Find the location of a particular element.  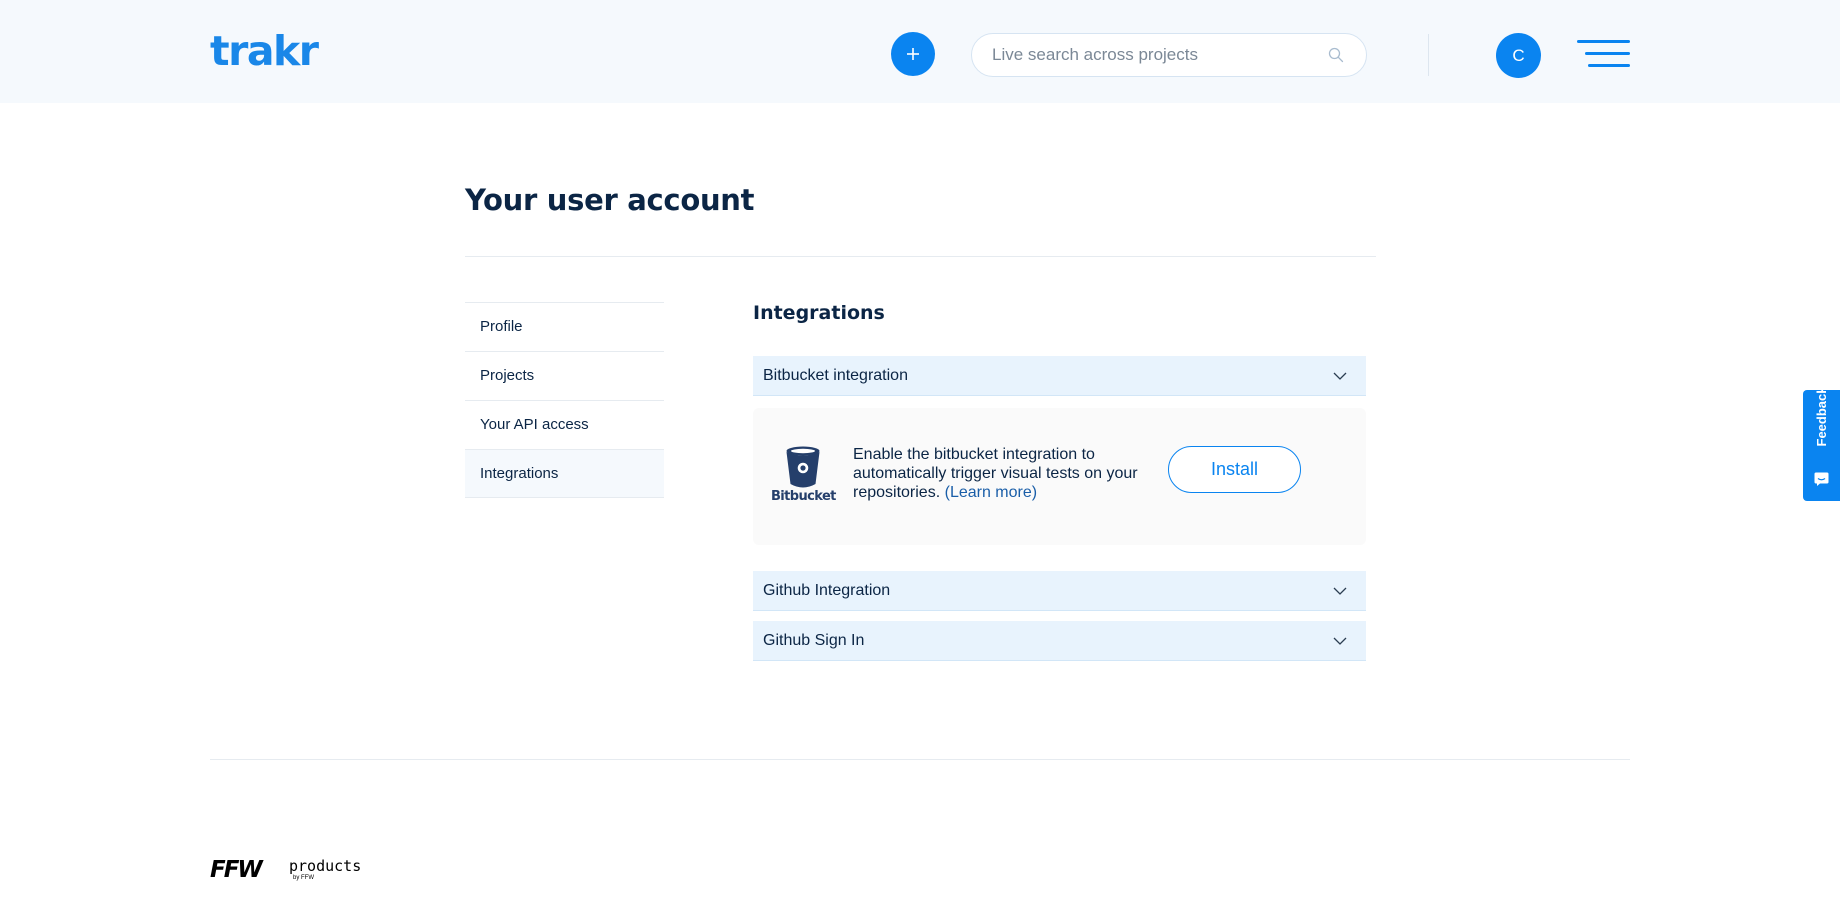

accordion-github-sign-in: Github Sign In is located at coordinates (1059, 641).